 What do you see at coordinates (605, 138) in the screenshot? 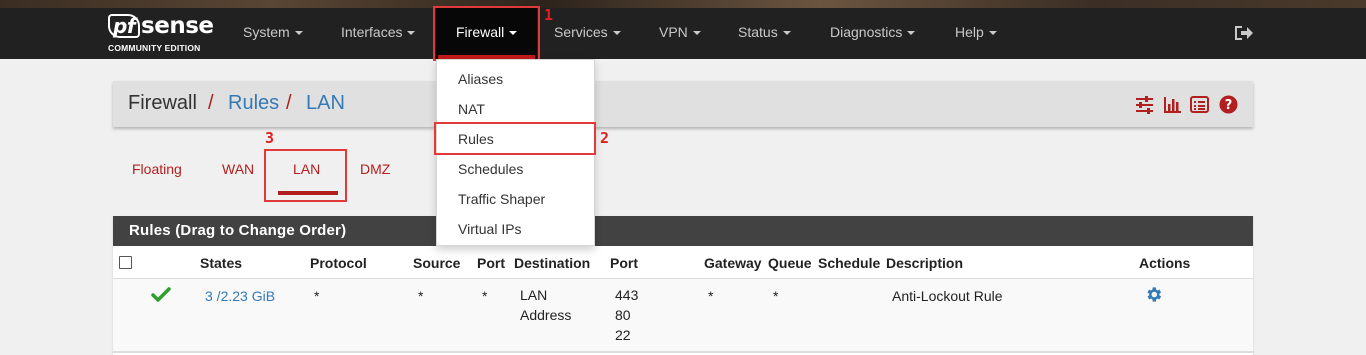
I see `annotation-2: 2` at bounding box center [605, 138].